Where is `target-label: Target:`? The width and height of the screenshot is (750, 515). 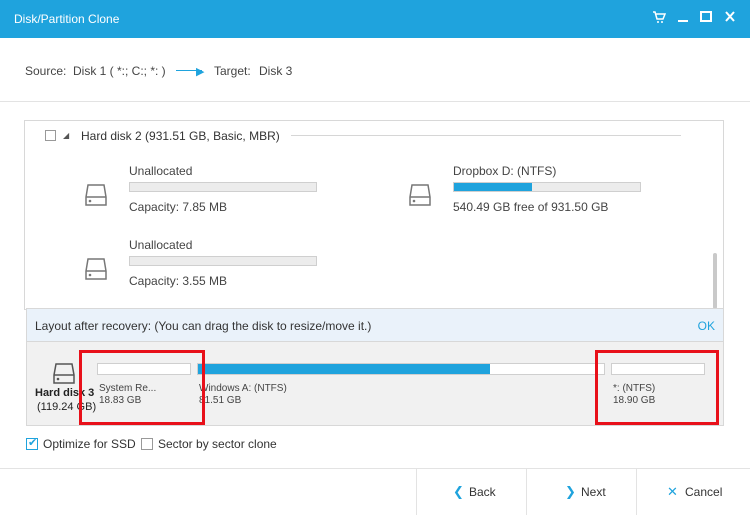
target-label: Target: is located at coordinates (232, 71).